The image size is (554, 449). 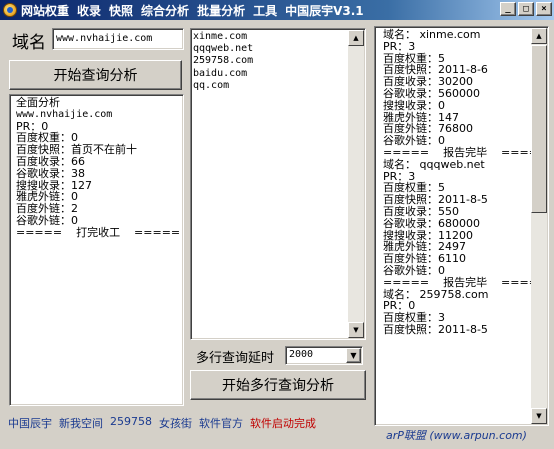 I want to click on menu-comprehensive: 综合分析, so click(x=165, y=10).